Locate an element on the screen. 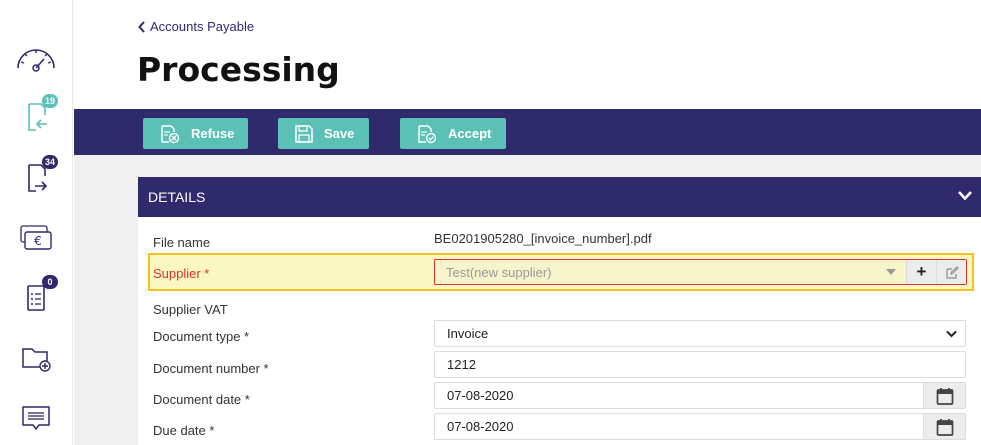  refuse-button: Refuse is located at coordinates (195, 133).